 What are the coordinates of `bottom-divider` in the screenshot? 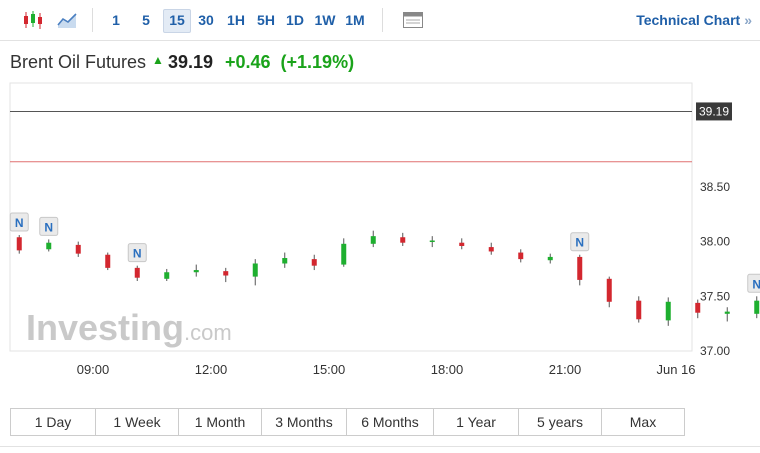 It's located at (380, 446).